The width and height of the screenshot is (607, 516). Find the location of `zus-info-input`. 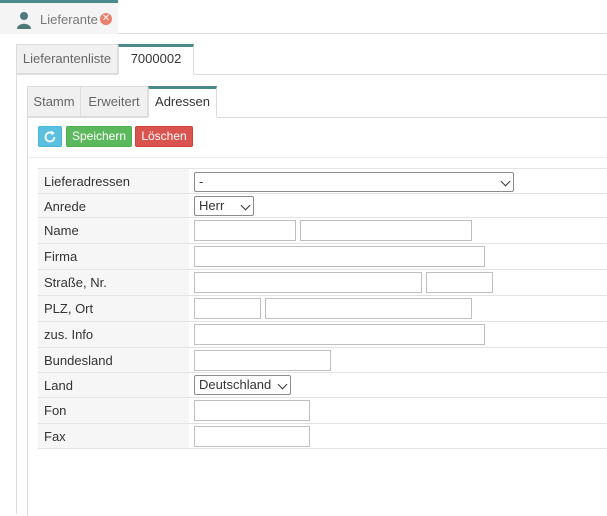

zus-info-input is located at coordinates (339, 334).